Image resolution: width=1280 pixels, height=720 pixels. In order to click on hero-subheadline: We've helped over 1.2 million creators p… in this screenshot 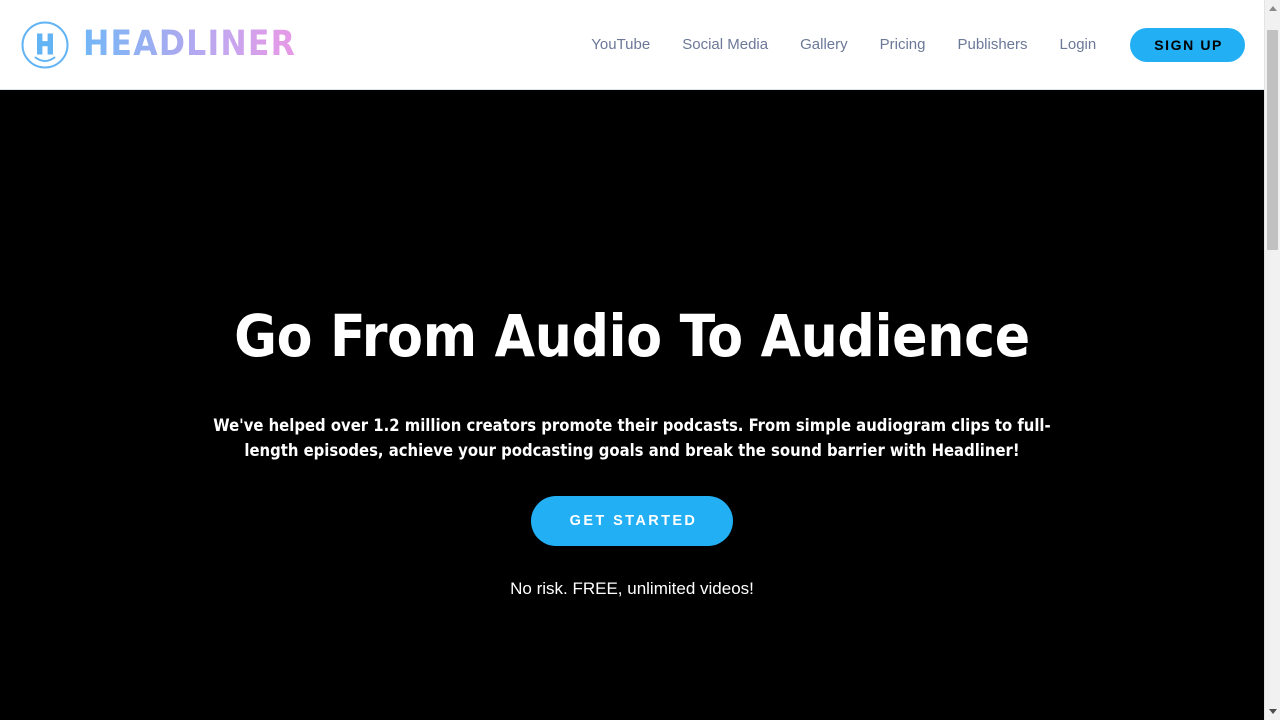, I will do `click(632, 437)`.